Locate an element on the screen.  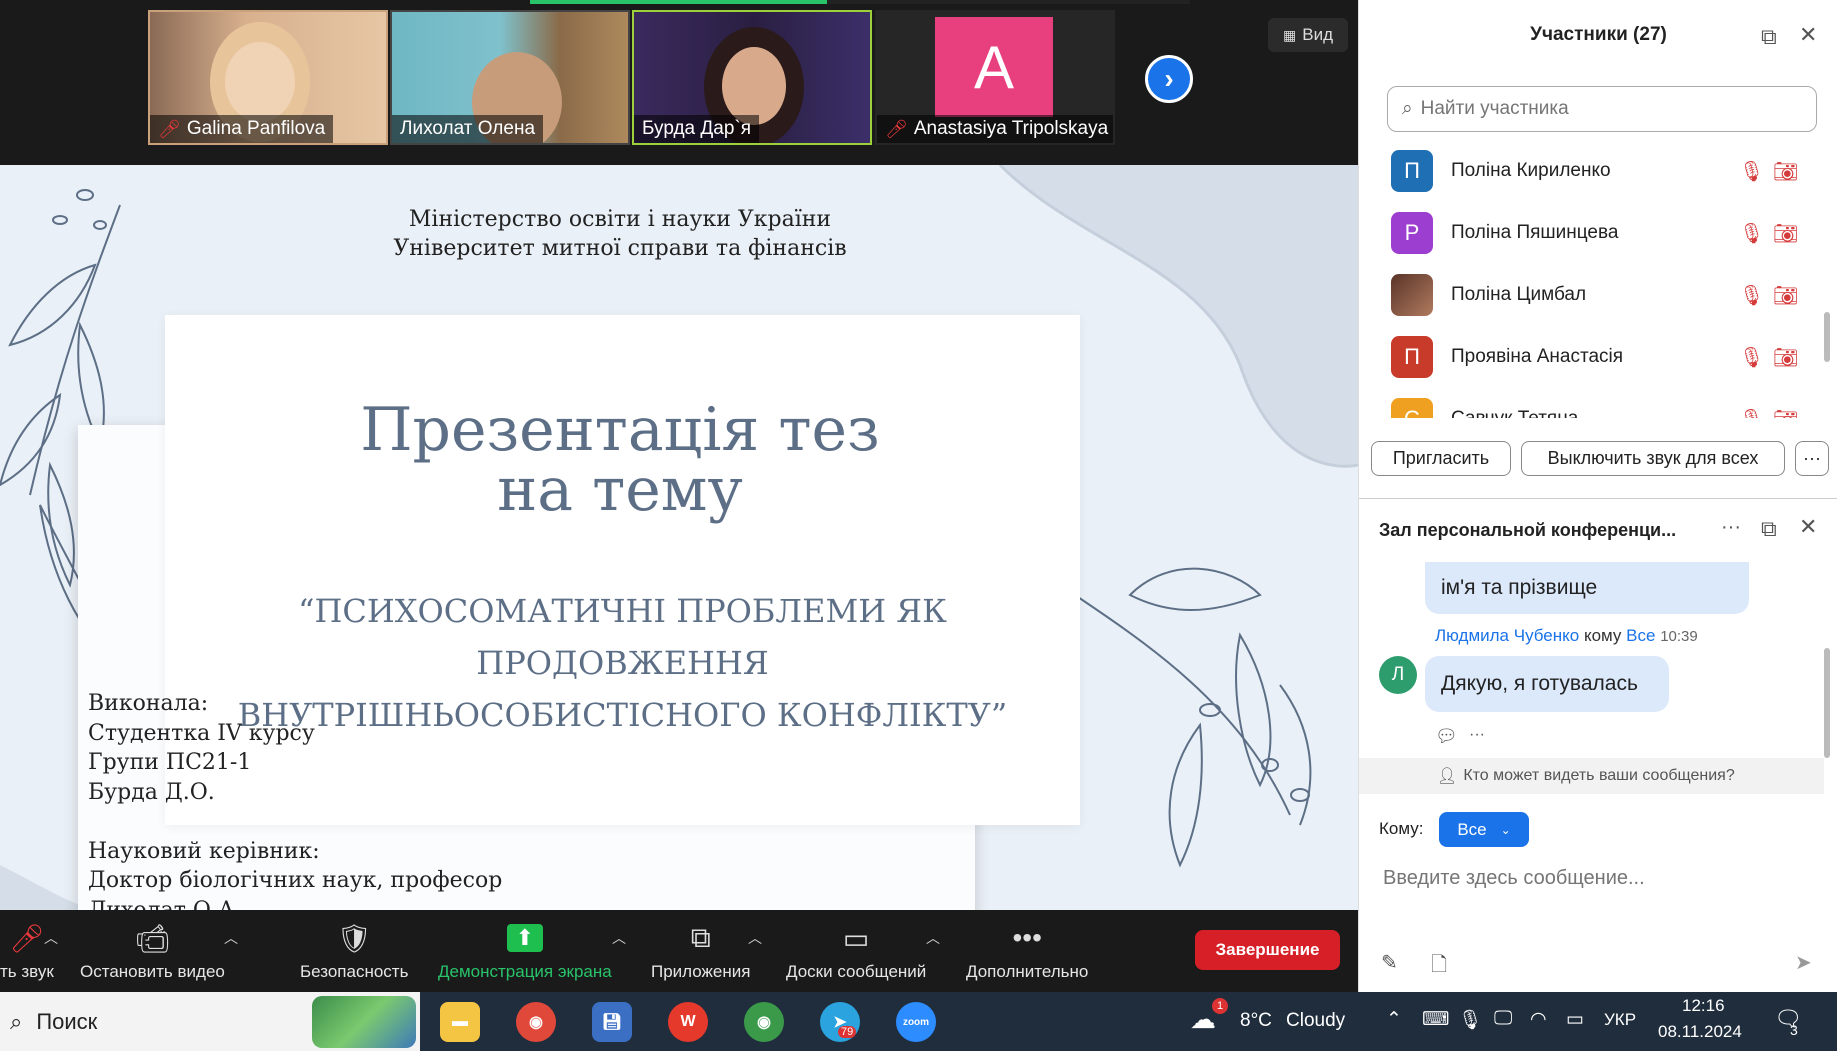
chevron-right-icon: › is located at coordinates (1169, 78).